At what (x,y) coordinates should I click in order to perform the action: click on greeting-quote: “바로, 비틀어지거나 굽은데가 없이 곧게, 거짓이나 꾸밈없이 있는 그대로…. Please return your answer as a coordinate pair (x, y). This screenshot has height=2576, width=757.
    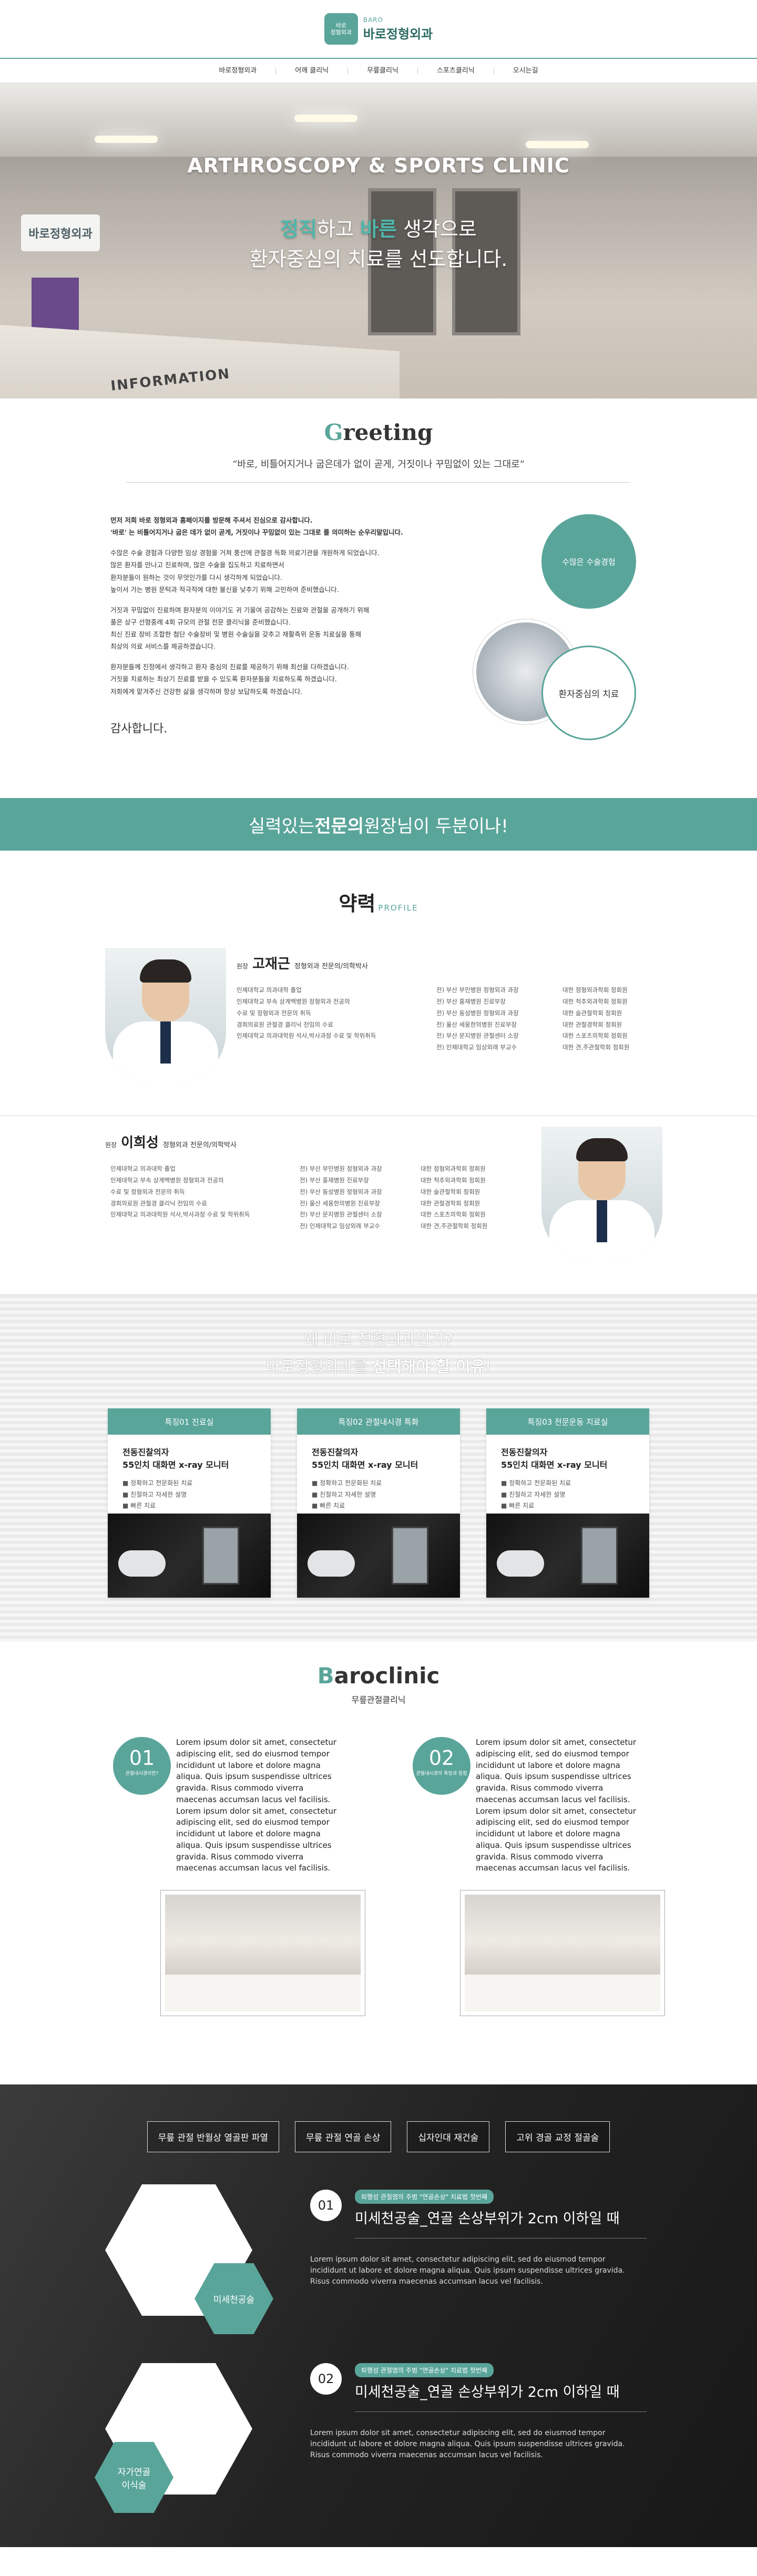
    Looking at the image, I should click on (378, 464).